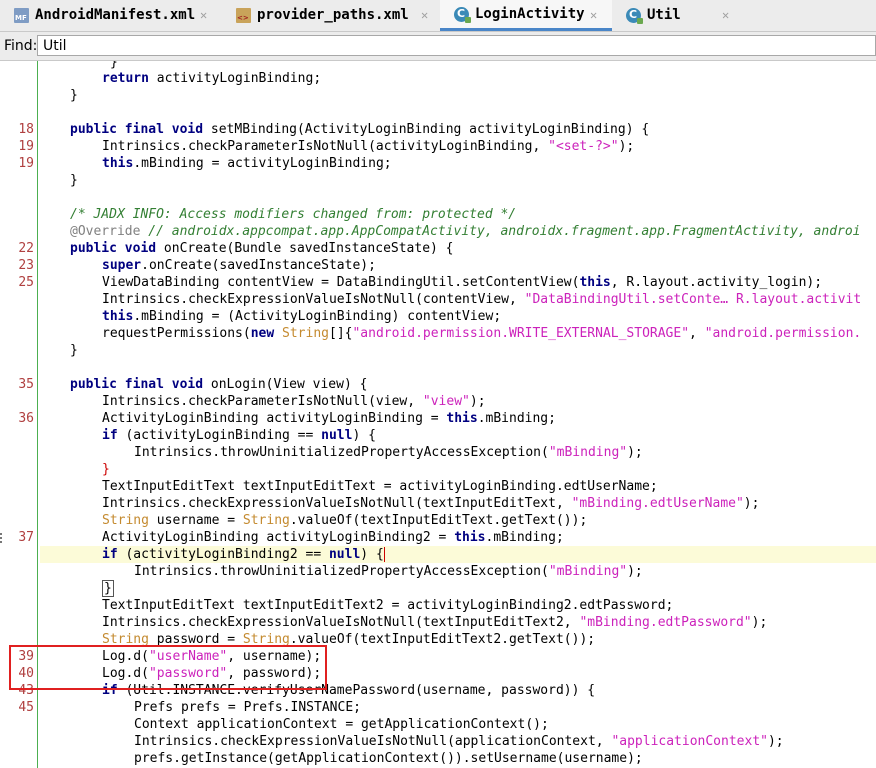 This screenshot has height=768, width=876. What do you see at coordinates (239, 435) in the screenshot?
I see `code-line: if (activityLoginBinding == null) {` at bounding box center [239, 435].